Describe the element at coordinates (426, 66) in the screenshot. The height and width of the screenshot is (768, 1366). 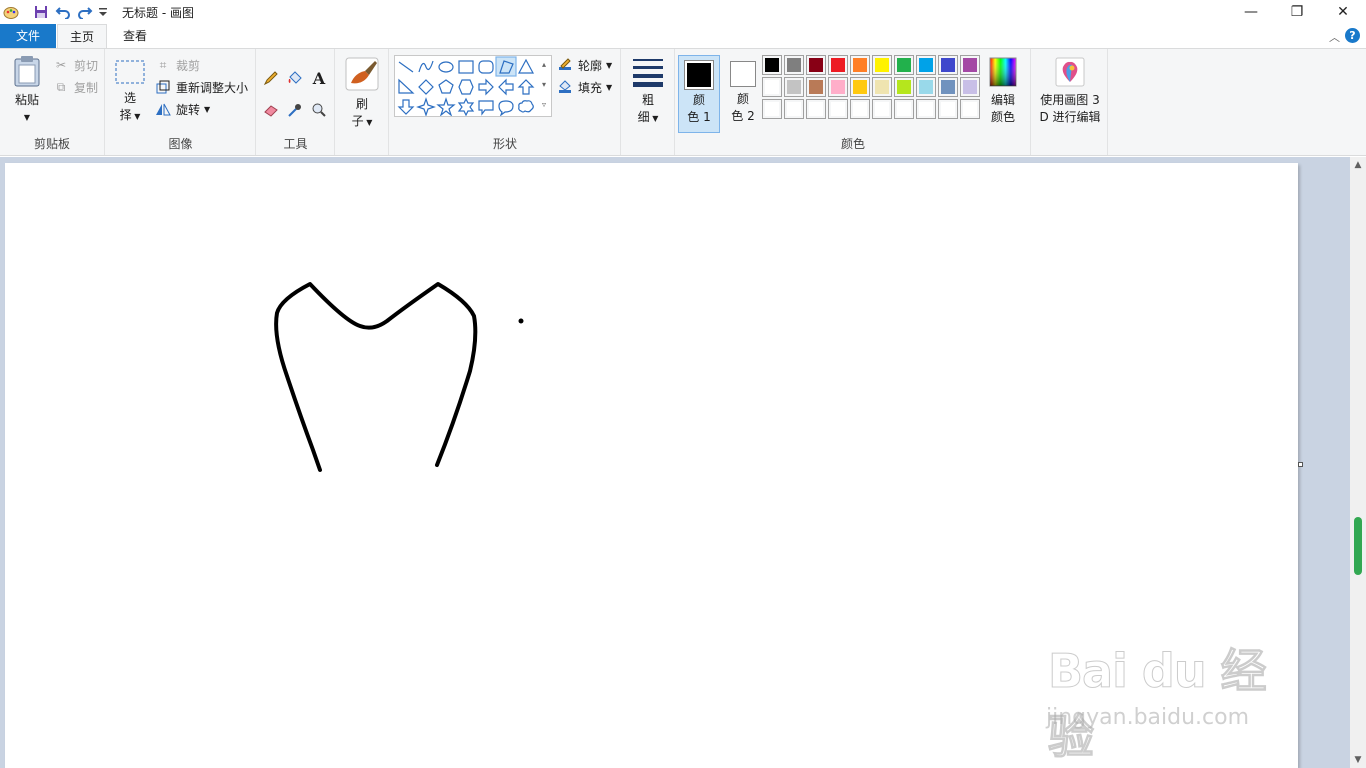
I see `curve-shape-icon` at that location.